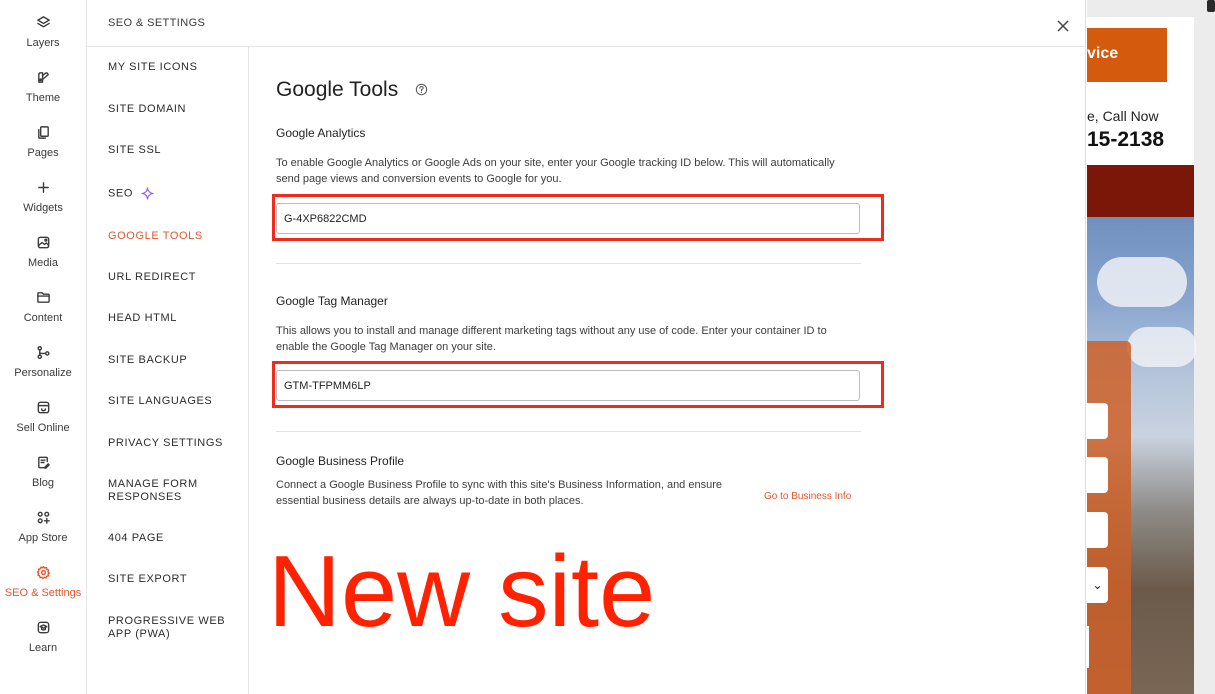 Image resolution: width=1215 pixels, height=694 pixels. Describe the element at coordinates (43, 153) in the screenshot. I see `rail-label: Pages` at that location.